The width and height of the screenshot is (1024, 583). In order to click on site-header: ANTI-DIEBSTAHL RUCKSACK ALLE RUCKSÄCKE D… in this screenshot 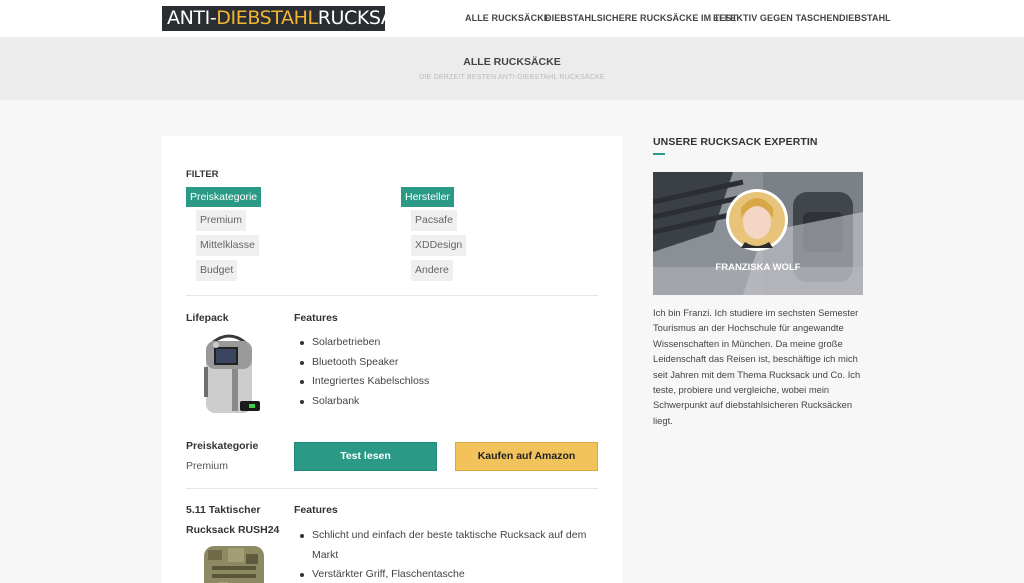, I will do `click(512, 18)`.